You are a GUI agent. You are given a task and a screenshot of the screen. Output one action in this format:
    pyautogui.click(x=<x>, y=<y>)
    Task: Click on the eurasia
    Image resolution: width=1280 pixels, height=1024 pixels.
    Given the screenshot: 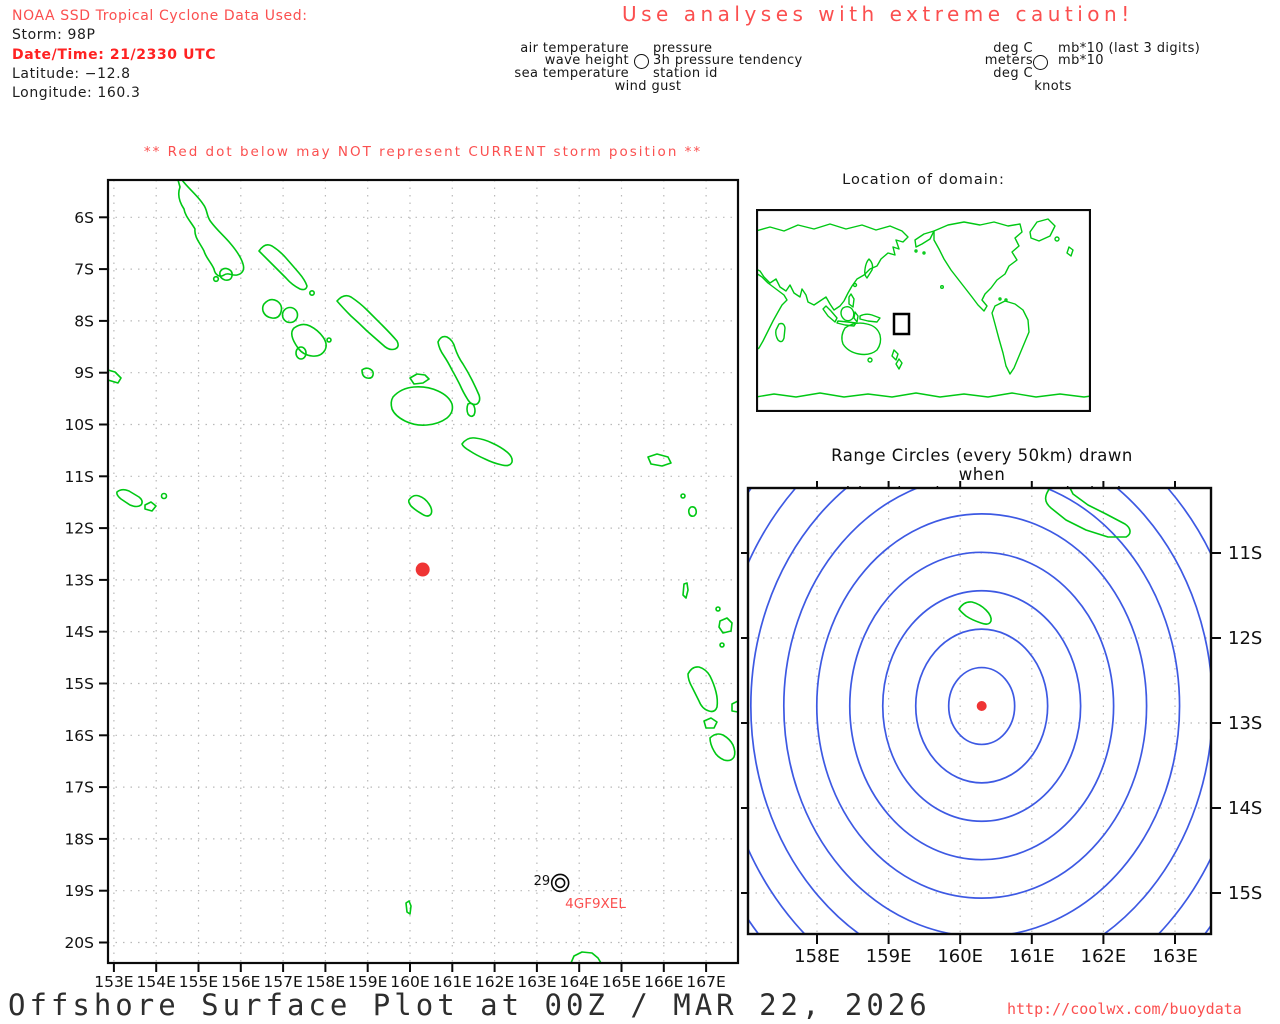 What is the action you would take?
    pyautogui.click(x=832, y=267)
    